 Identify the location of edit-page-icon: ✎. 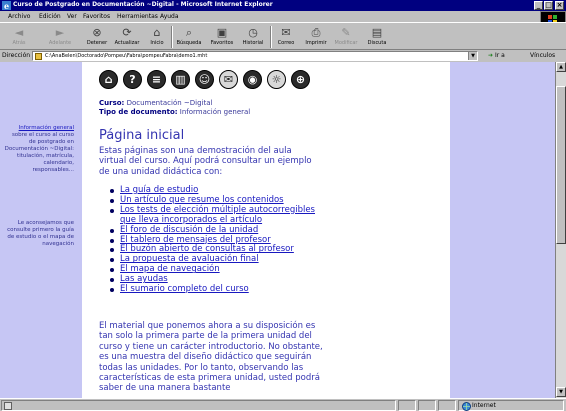
(346, 32).